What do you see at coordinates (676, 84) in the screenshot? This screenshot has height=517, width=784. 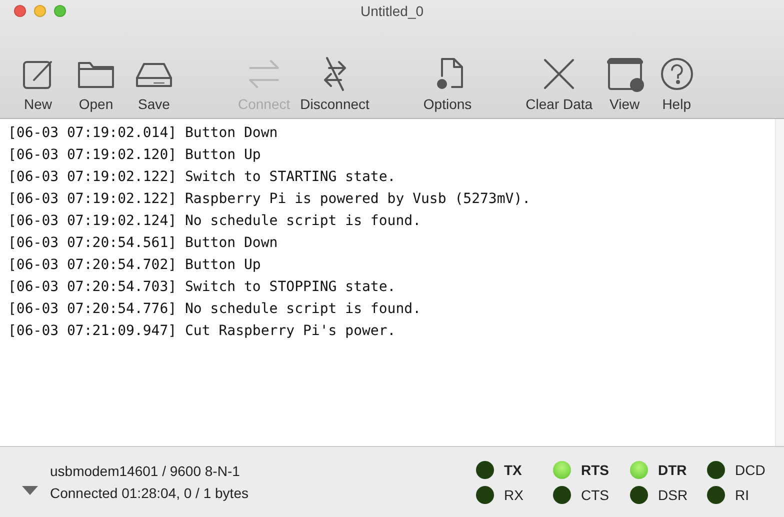 I see `toolbar-button: Help` at bounding box center [676, 84].